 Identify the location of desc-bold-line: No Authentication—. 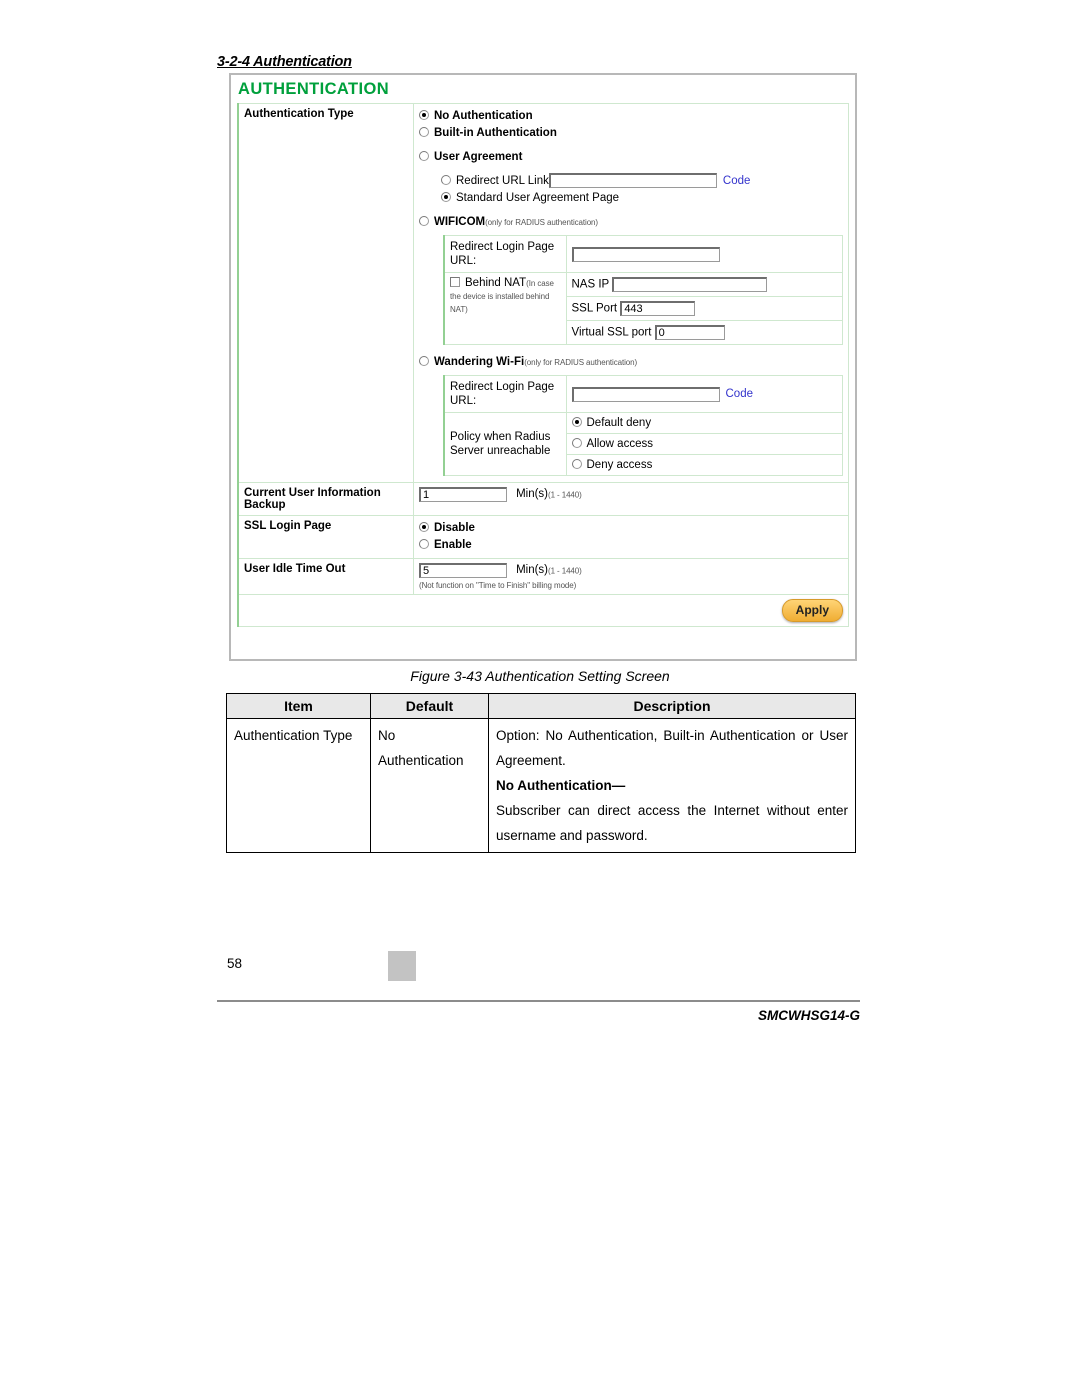
(561, 785).